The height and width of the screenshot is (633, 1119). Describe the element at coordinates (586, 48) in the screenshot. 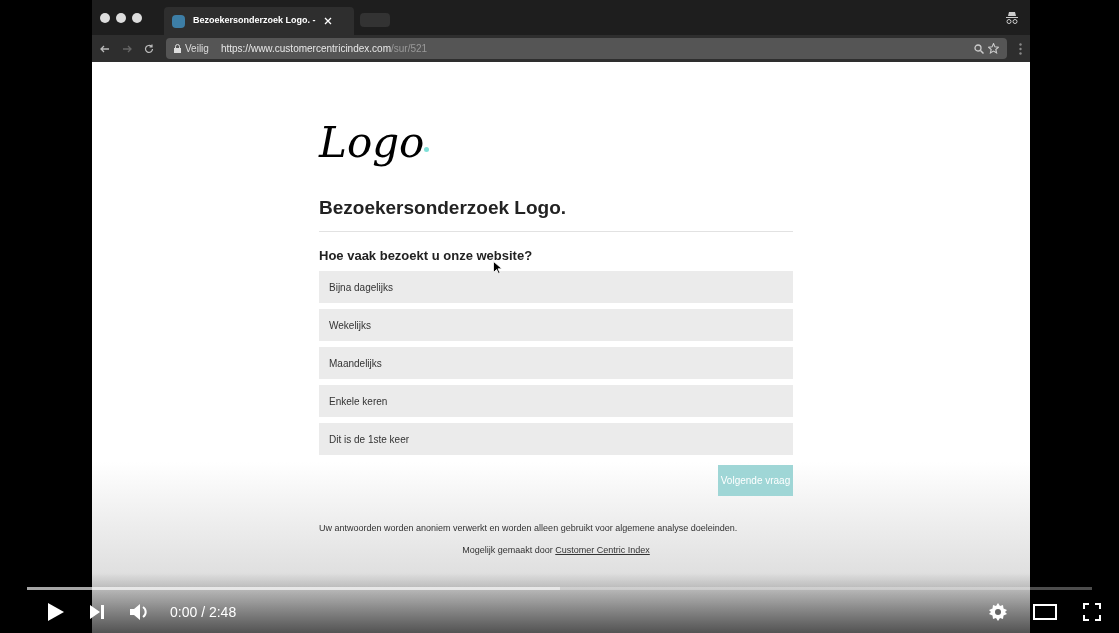

I see `address-bar: Veilig https://www.customercentricindex.com/sur/521` at that location.